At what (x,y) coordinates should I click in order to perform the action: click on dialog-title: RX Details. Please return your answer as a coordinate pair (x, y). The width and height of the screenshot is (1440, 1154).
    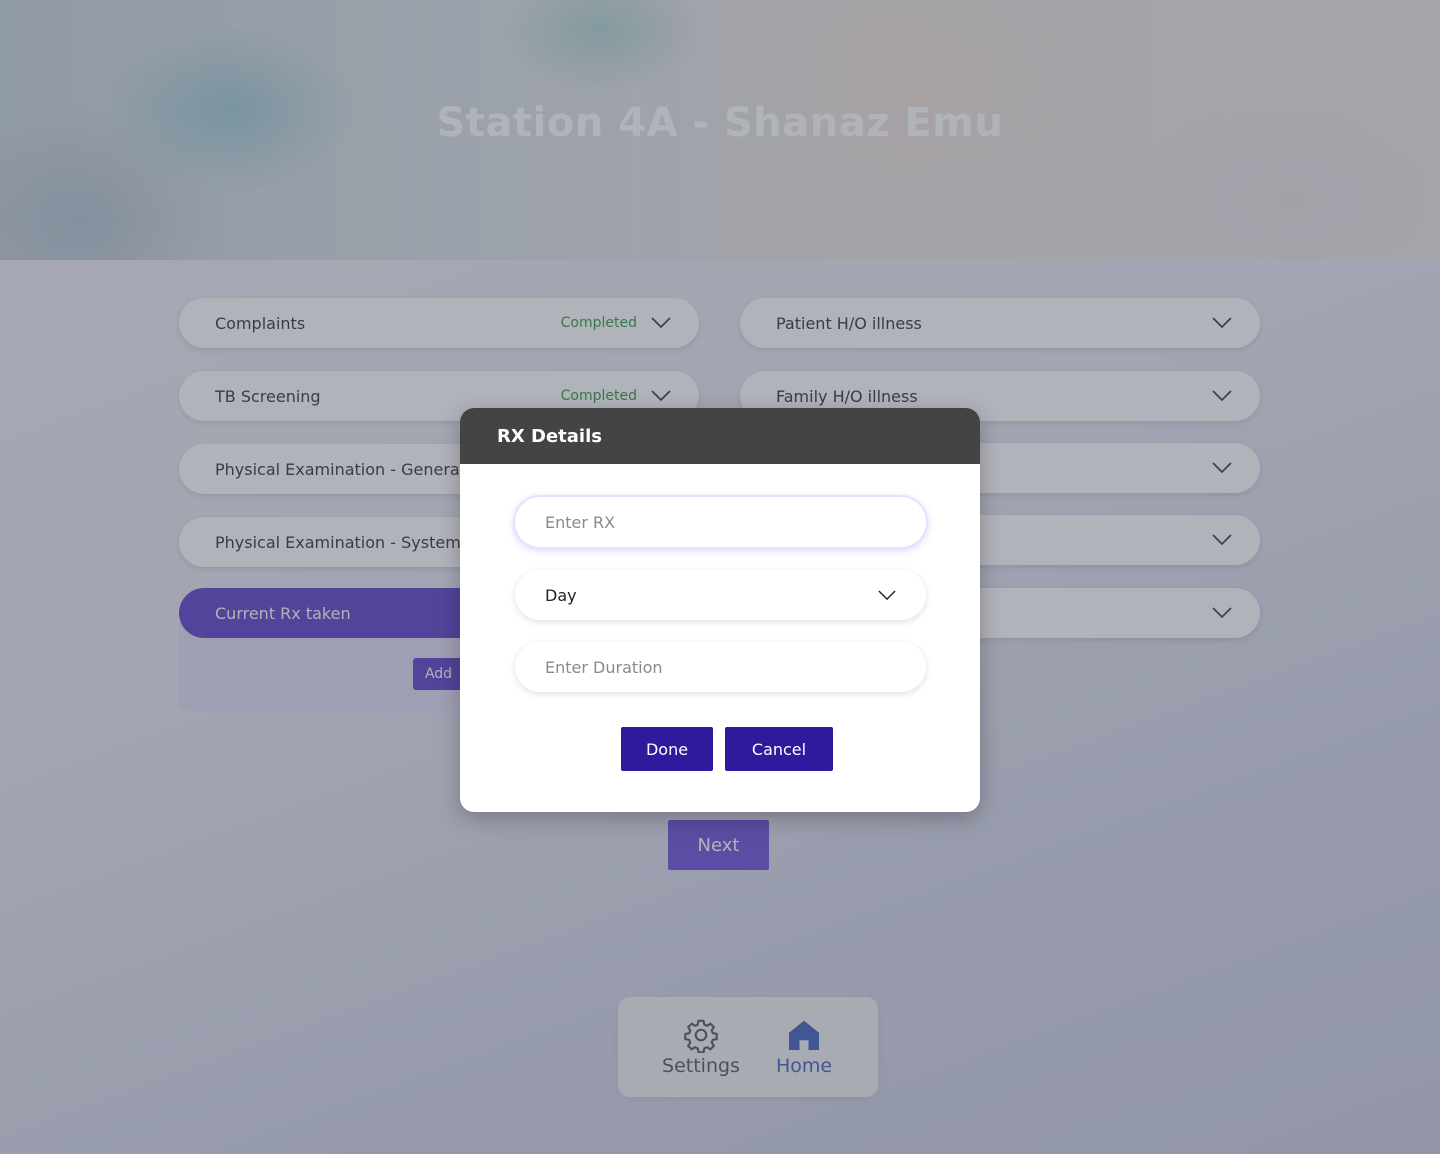
    Looking at the image, I should click on (549, 436).